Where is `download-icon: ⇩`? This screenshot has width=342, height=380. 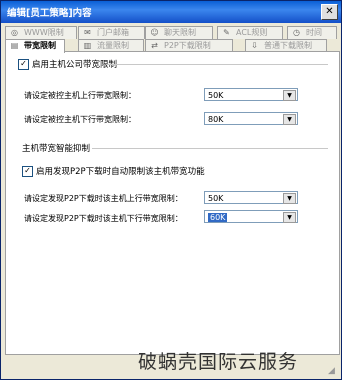
download-icon: ⇩ is located at coordinates (254, 45).